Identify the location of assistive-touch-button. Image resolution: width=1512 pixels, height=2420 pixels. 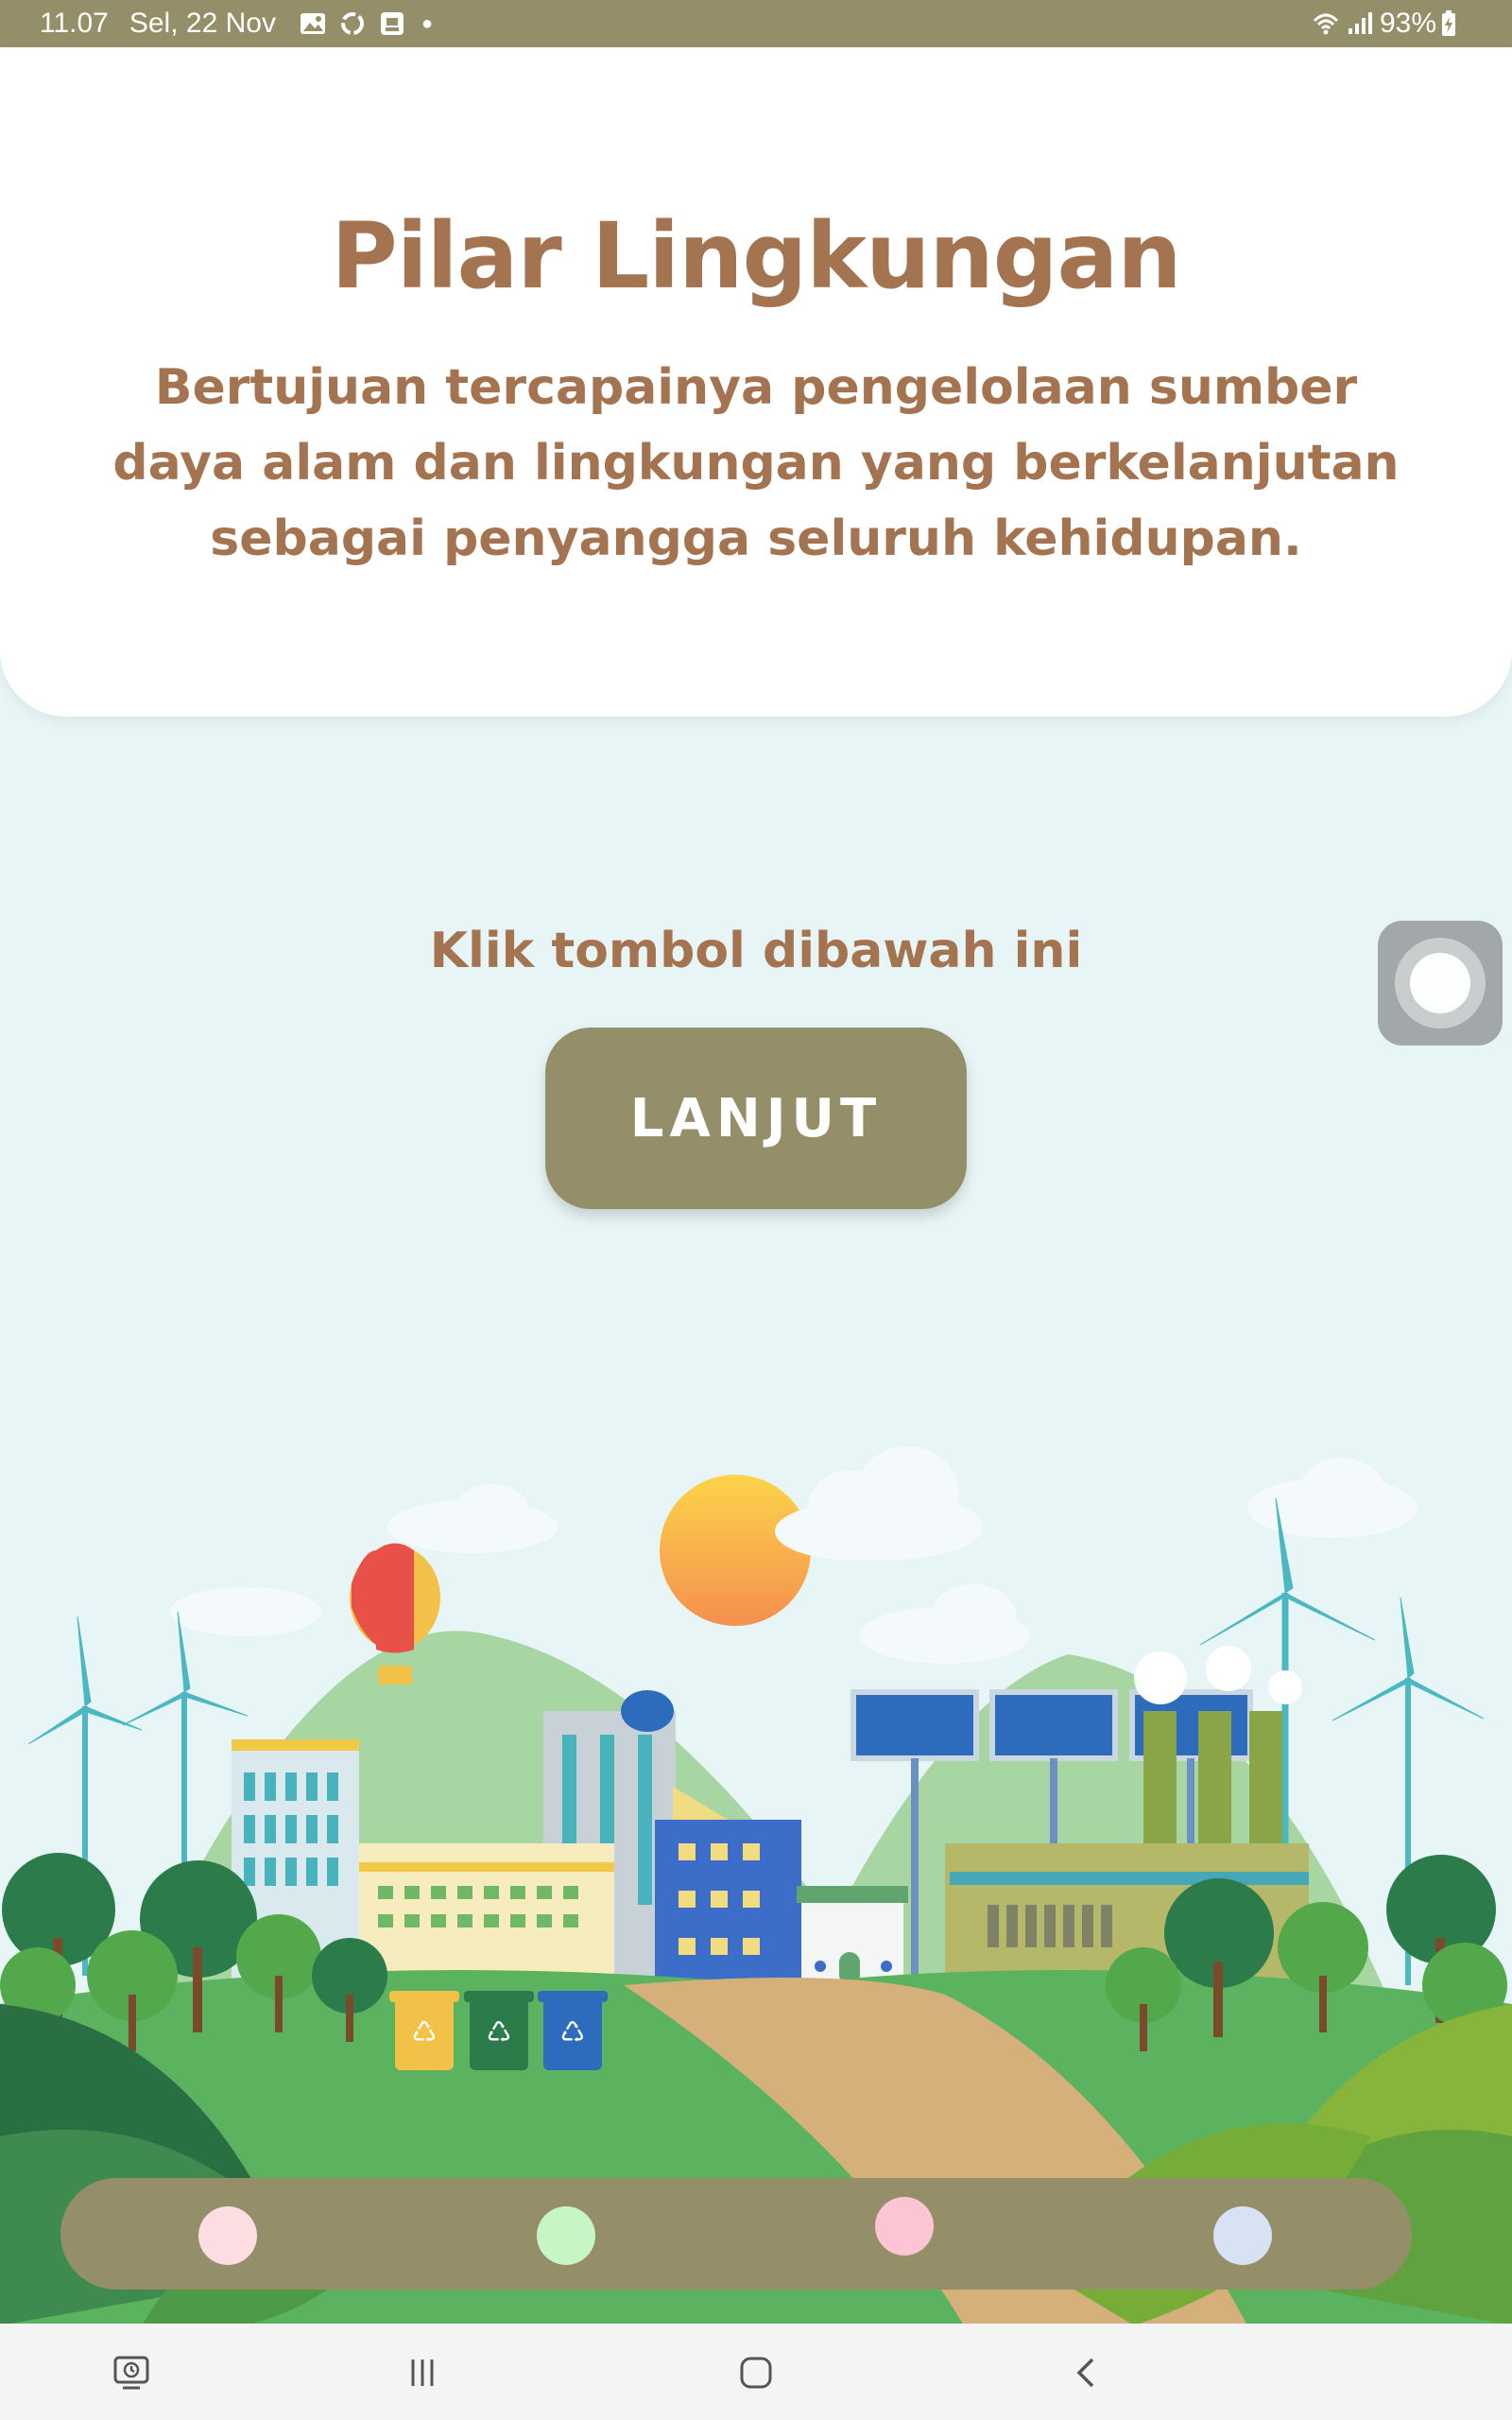
(1440, 984).